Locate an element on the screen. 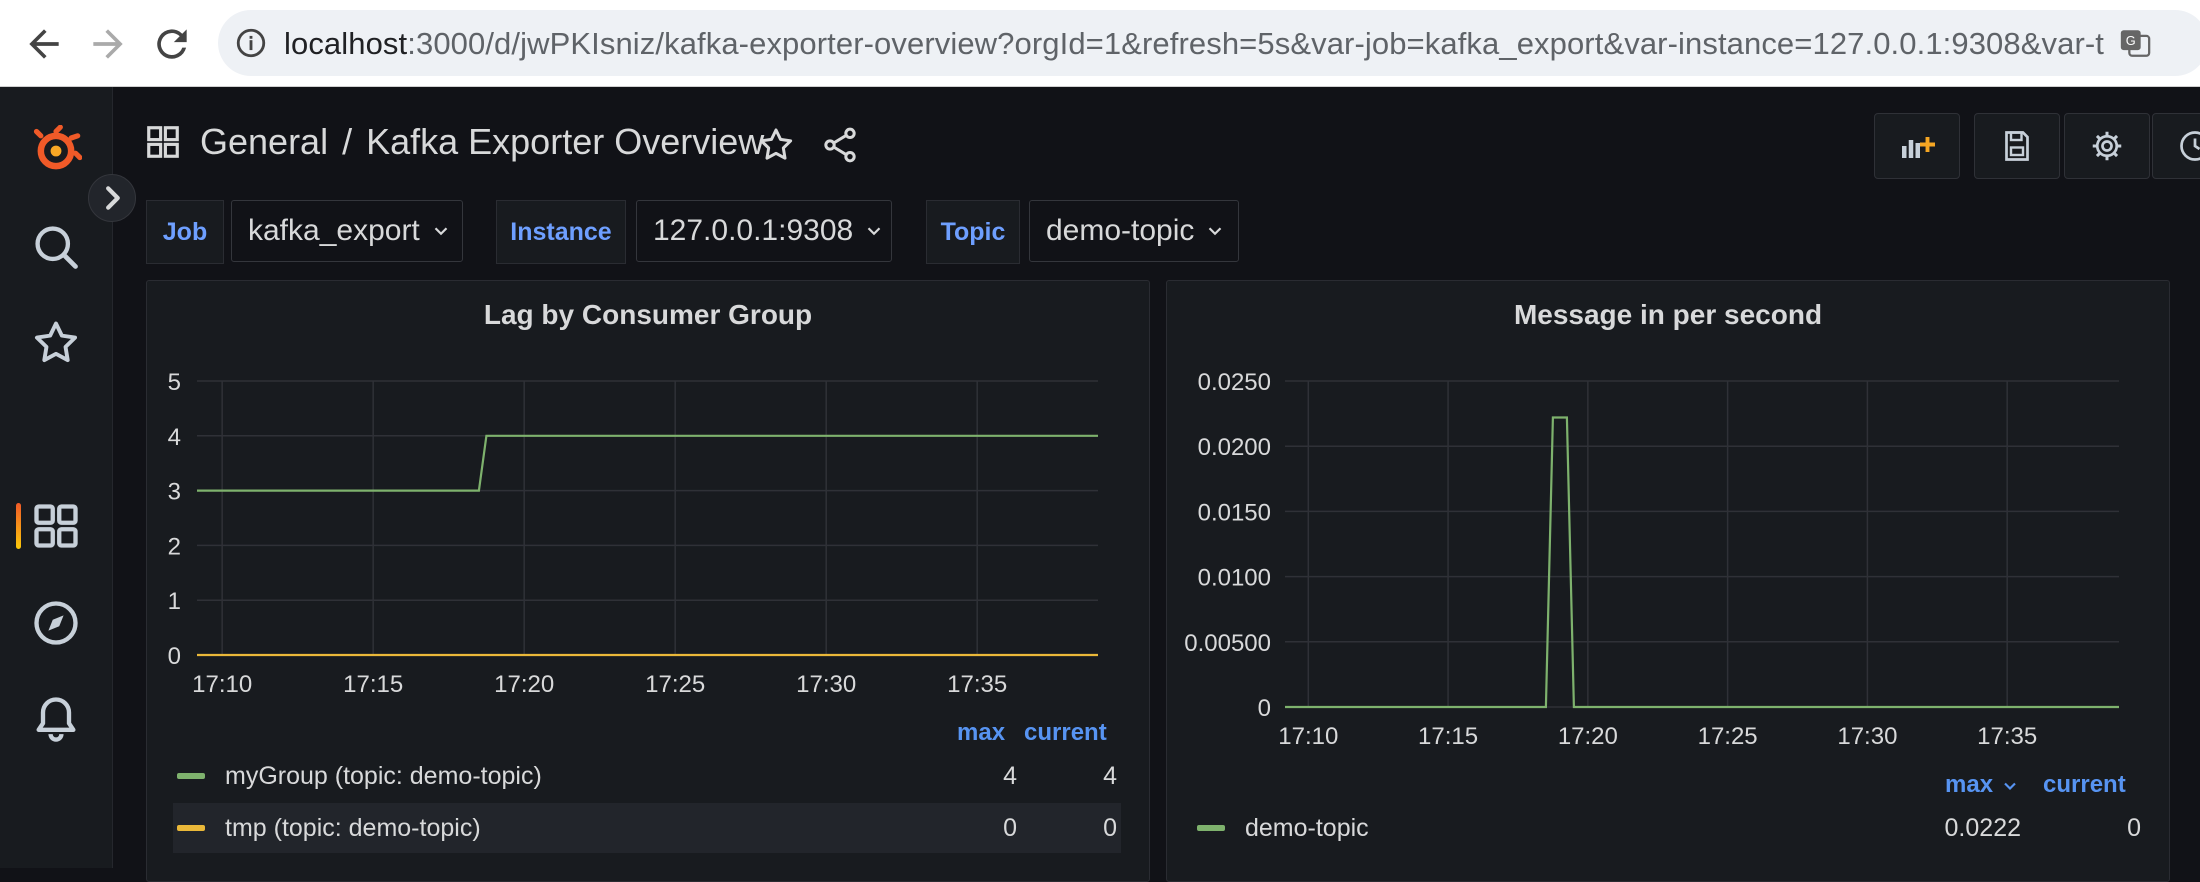 The image size is (2200, 882). legend-series-name: demo-topic is located at coordinates (1307, 828).